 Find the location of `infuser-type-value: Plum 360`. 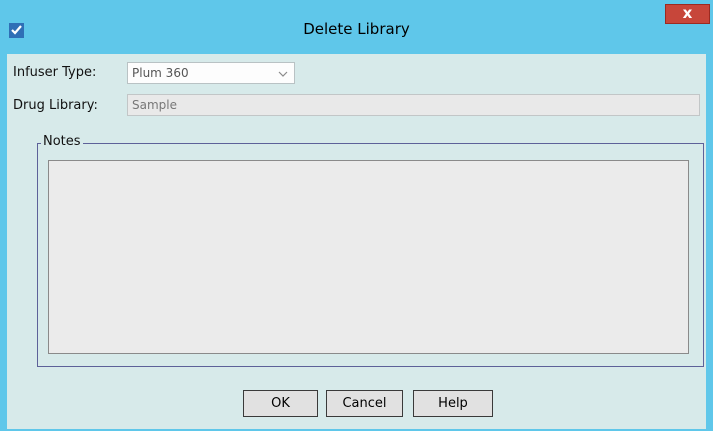

infuser-type-value: Plum 360 is located at coordinates (160, 73).